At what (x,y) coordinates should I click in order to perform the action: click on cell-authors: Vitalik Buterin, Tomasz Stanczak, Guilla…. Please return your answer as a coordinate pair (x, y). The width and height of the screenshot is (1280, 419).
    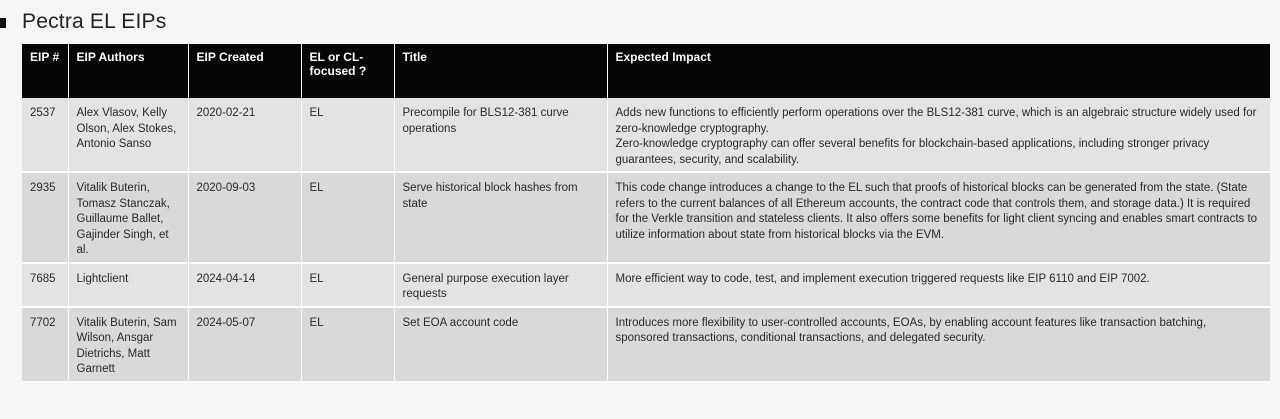
    Looking at the image, I should click on (128, 218).